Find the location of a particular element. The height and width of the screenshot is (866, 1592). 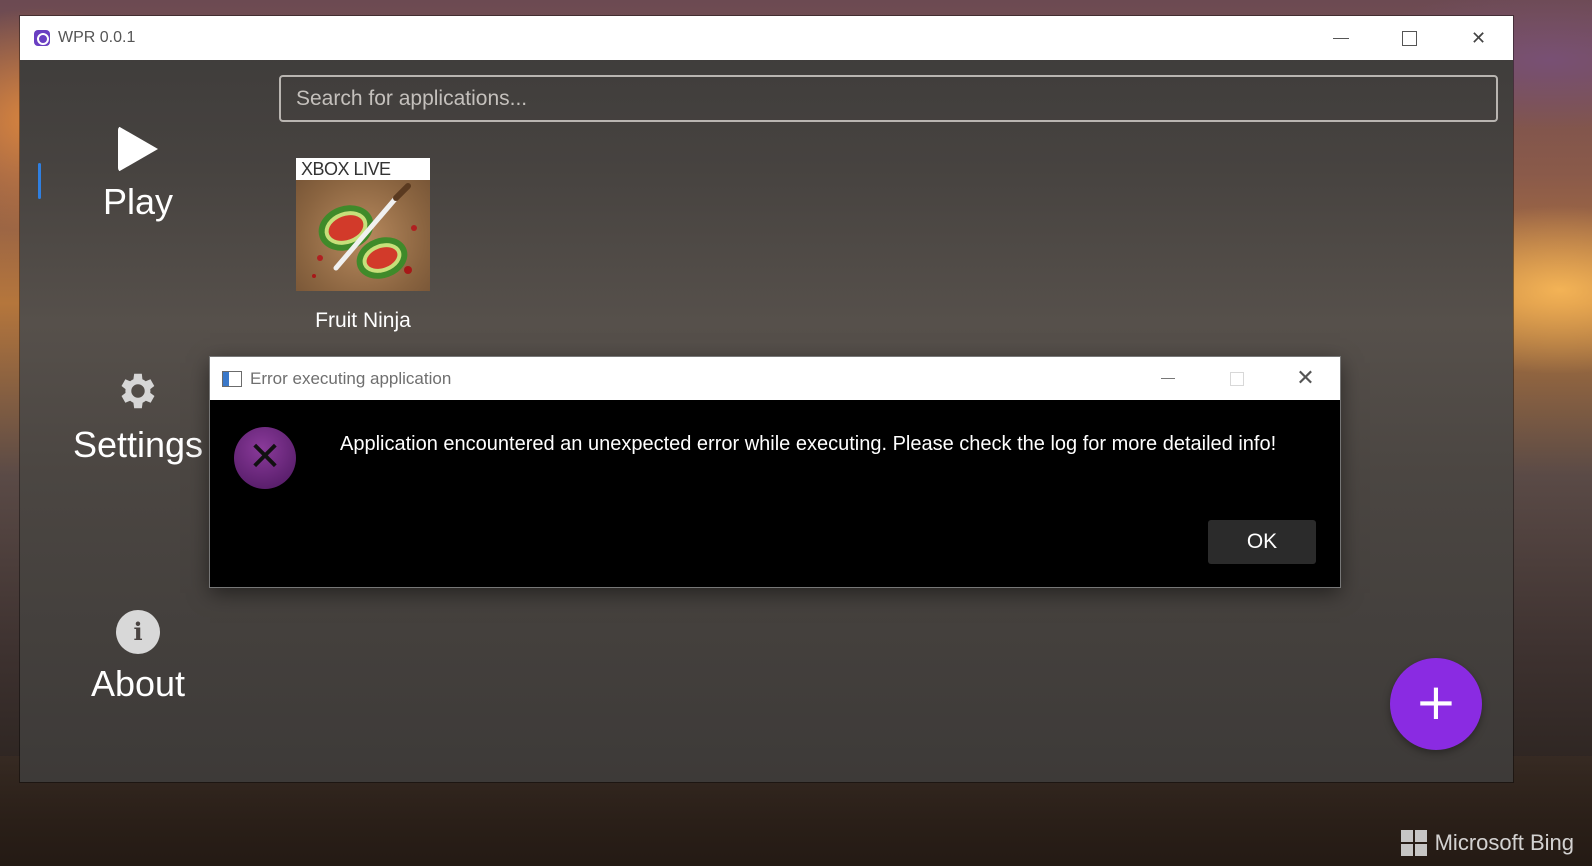

app-tile-fruit-ninja: XBOX LIVE Fruit Ninja is located at coordinates (363, 245).